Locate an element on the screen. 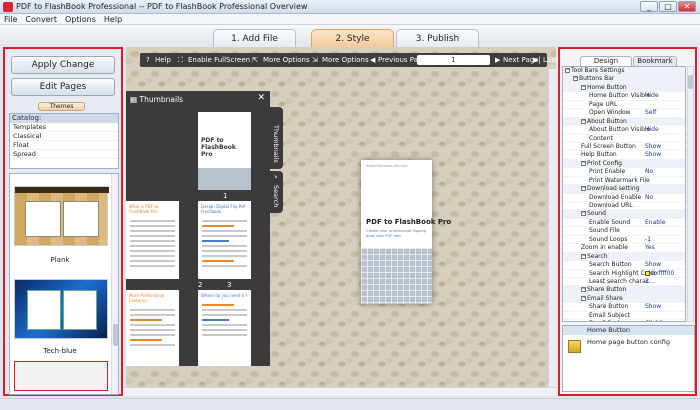  settings-row: −Email Share is located at coordinates (624, 299).